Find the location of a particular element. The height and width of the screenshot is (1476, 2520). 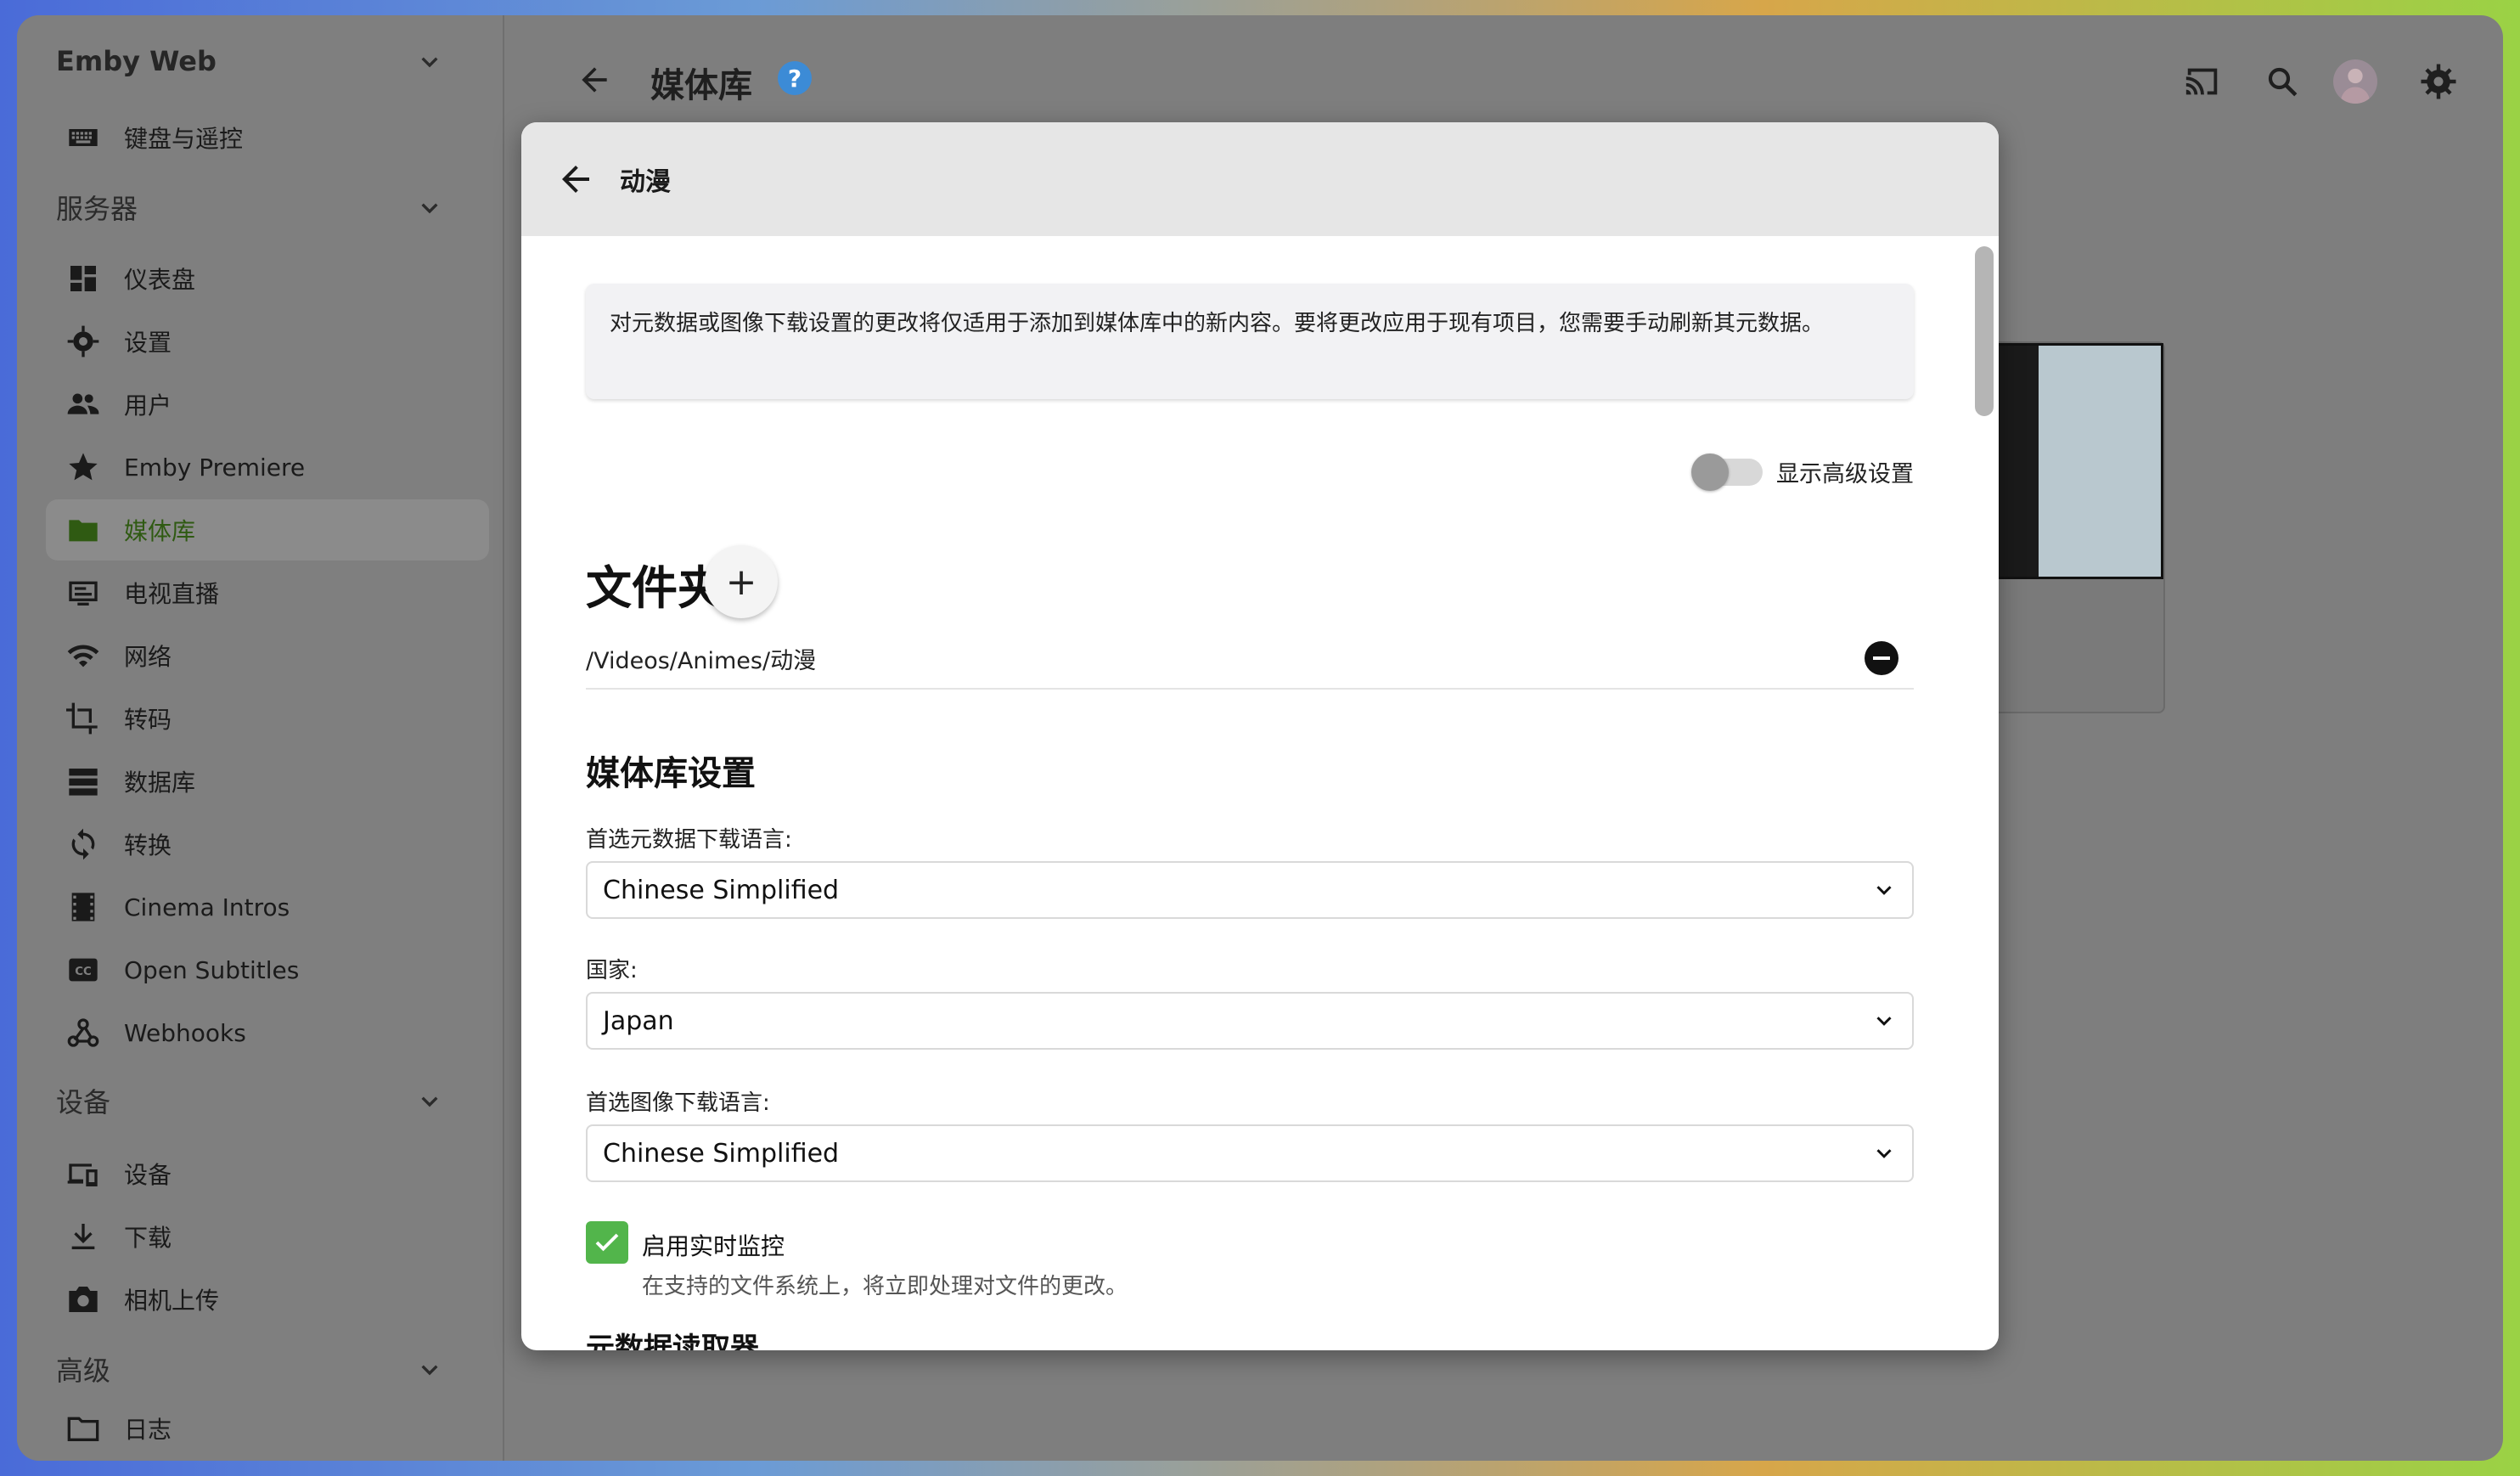

sidebar-item-keyboard: 键盘与遥控 is located at coordinates (267, 137).